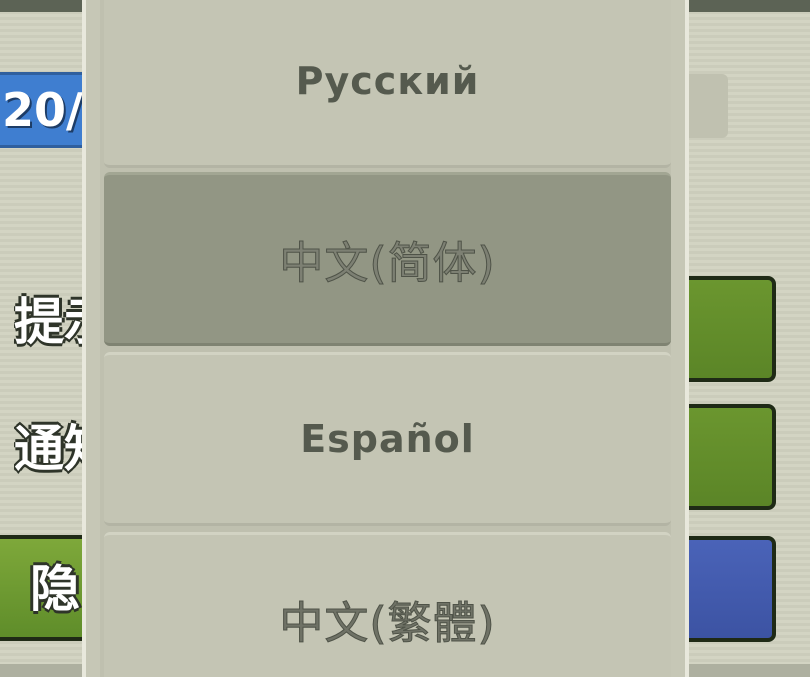  I want to click on language-option-label: Русский, so click(387, 81).